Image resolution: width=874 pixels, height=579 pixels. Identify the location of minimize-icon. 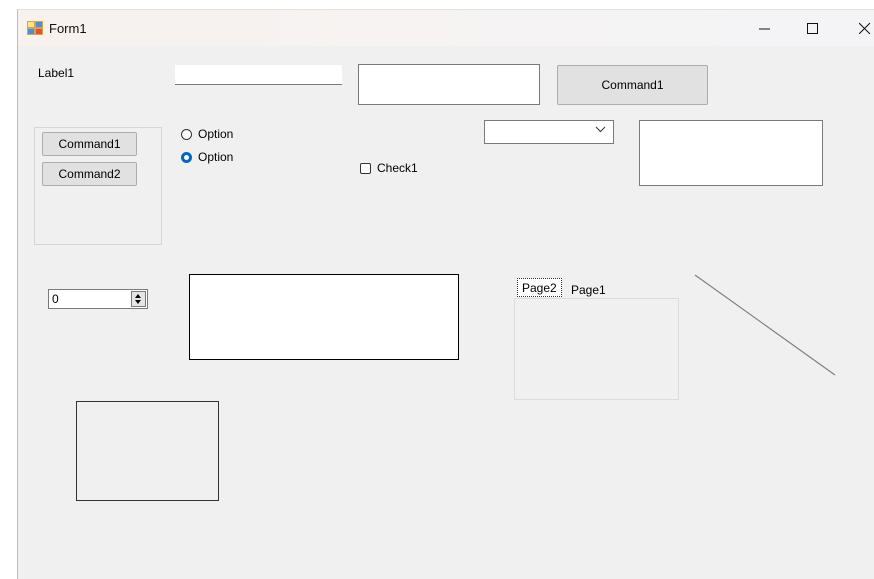
(764, 29).